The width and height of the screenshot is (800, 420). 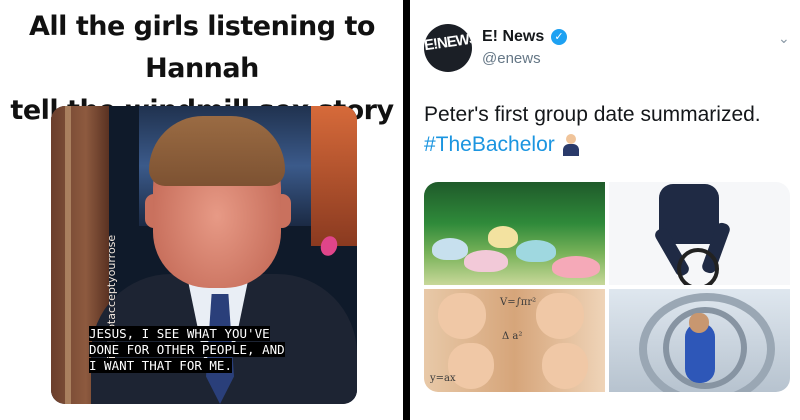 I want to click on man-on-unicycle-image, so click(x=699, y=233).